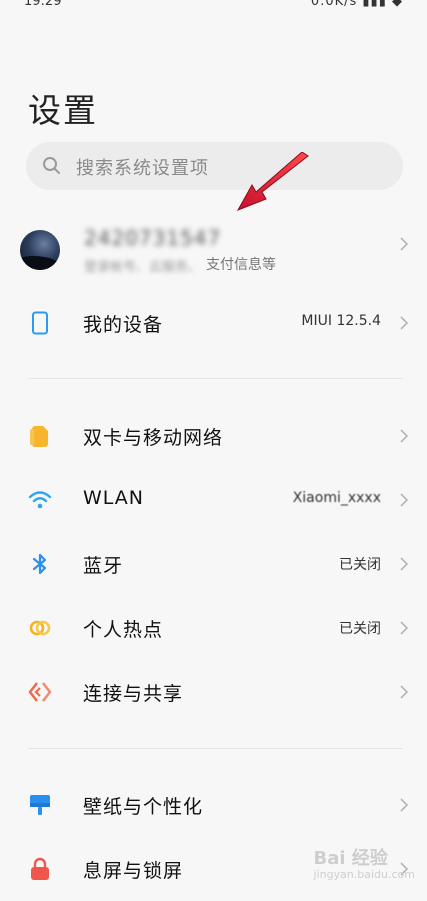  Describe the element at coordinates (214, 166) in the screenshot. I see `search-bar: 搜索系统设置项` at that location.